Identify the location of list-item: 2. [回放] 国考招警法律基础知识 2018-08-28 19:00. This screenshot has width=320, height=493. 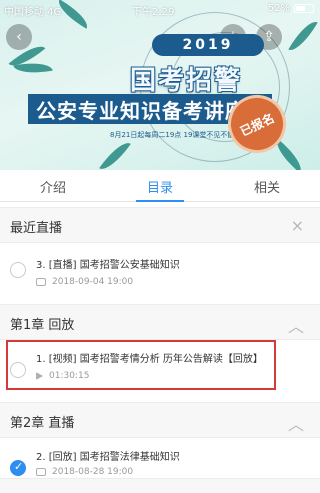
(160, 459).